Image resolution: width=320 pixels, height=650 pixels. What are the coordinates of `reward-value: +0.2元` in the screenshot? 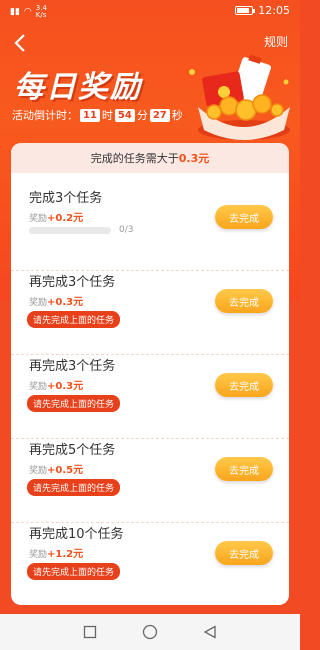 It's located at (65, 218).